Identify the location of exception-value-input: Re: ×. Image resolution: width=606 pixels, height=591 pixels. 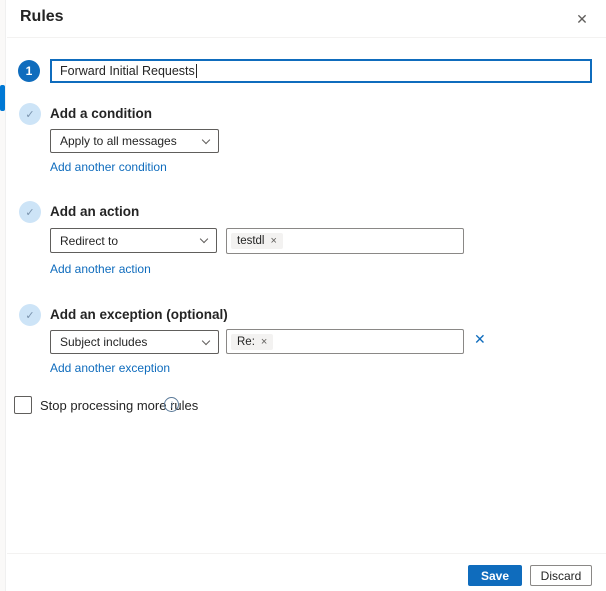
(345, 341).